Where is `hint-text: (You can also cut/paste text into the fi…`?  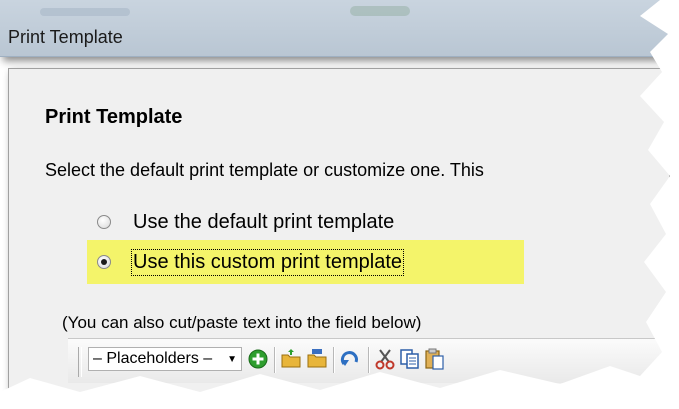 hint-text: (You can also cut/paste text into the fi… is located at coordinates (242, 322).